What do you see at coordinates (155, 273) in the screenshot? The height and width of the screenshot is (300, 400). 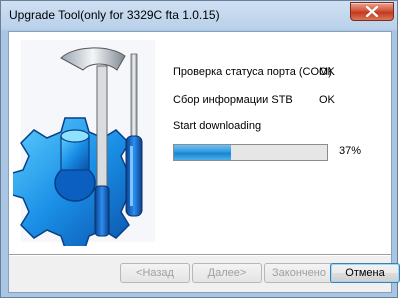 I see `back-button: <Назад` at bounding box center [155, 273].